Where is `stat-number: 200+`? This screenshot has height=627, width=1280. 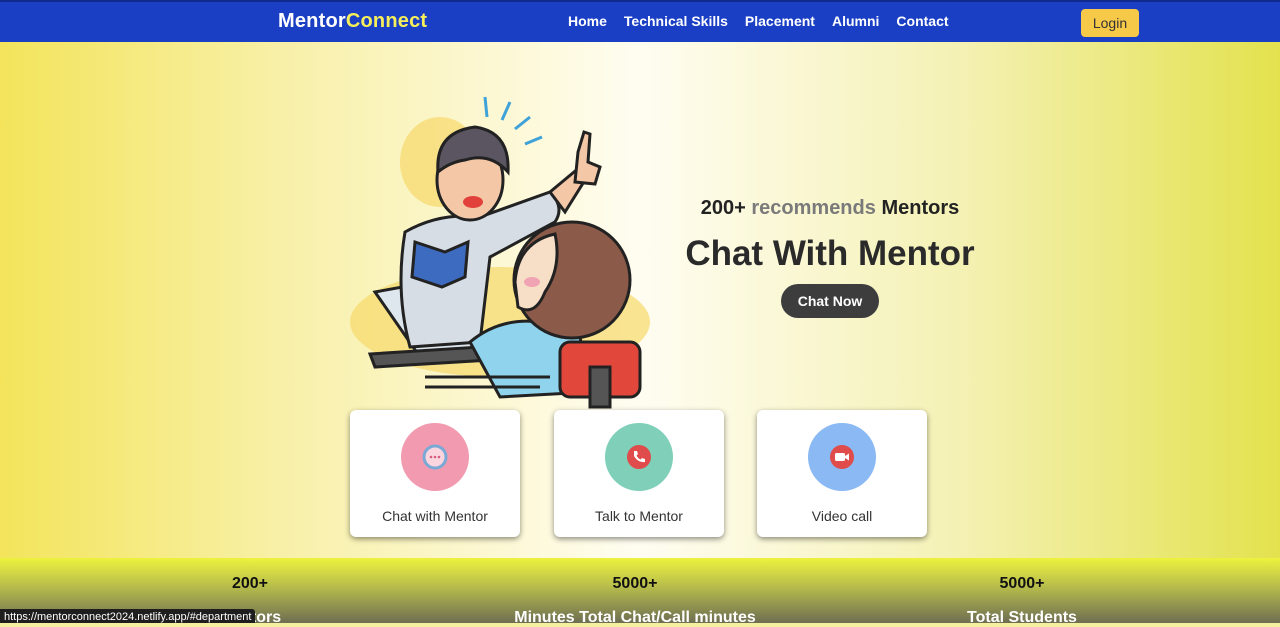
stat-number: 200+ is located at coordinates (250, 583).